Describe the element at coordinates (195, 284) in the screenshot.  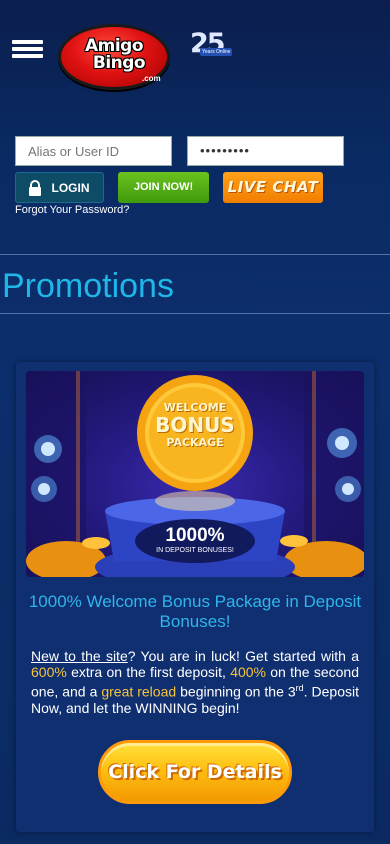
I see `promotions-header: Promotions` at that location.